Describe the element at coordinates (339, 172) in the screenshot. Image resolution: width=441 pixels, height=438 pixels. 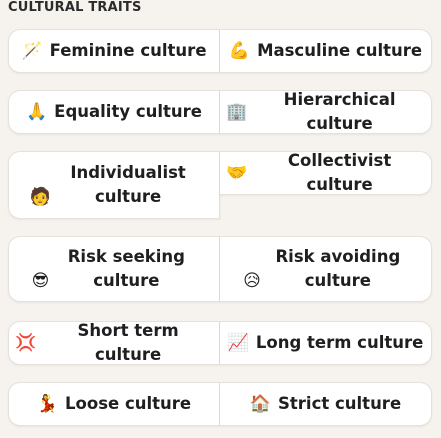
I see `trait-label: Collectivist culture` at that location.